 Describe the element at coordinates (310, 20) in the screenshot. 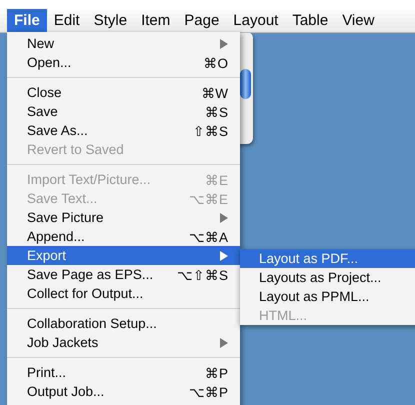

I see `menu-title: Table` at that location.